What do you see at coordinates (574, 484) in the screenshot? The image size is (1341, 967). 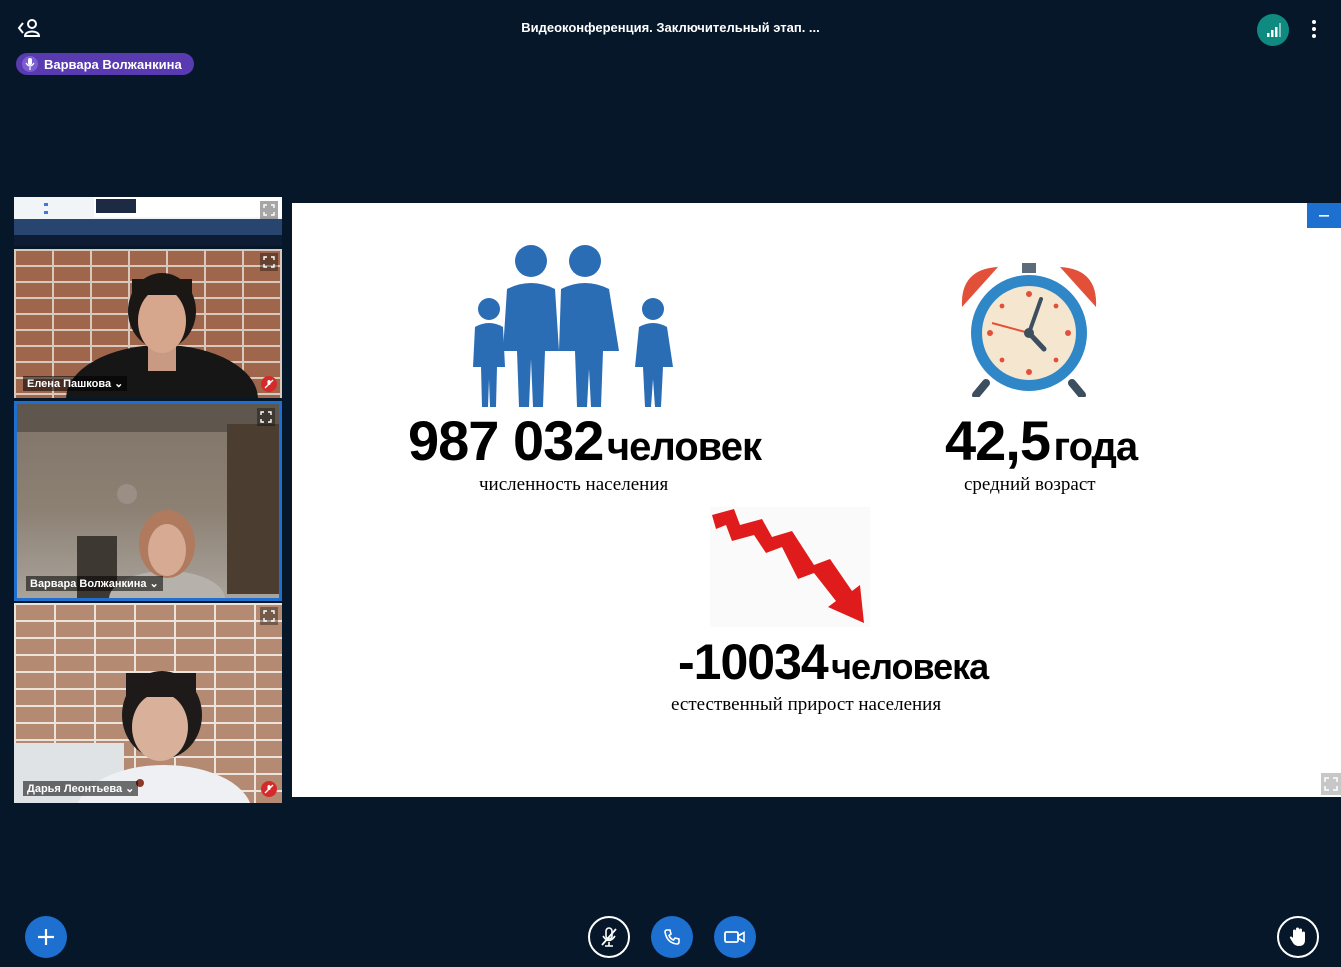 I see `population-caption: численность населения` at bounding box center [574, 484].